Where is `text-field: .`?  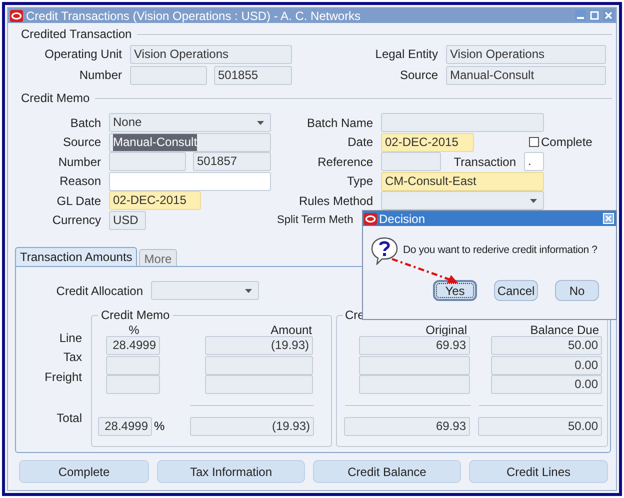
text-field: . is located at coordinates (534, 162).